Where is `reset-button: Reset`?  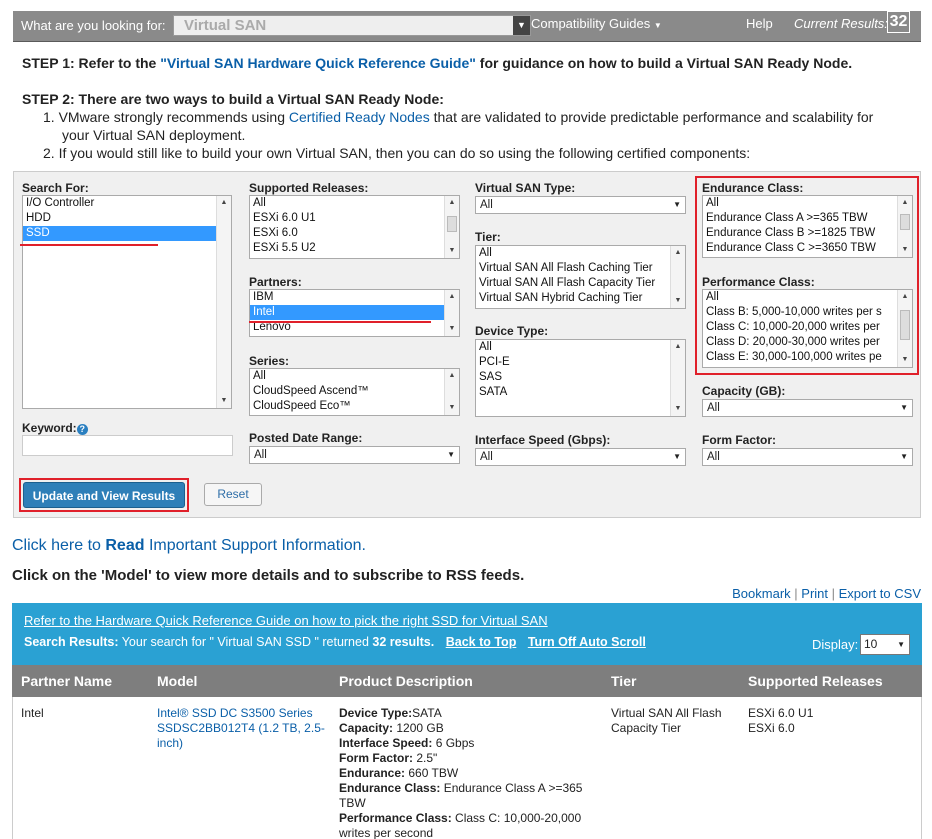
reset-button: Reset is located at coordinates (233, 494).